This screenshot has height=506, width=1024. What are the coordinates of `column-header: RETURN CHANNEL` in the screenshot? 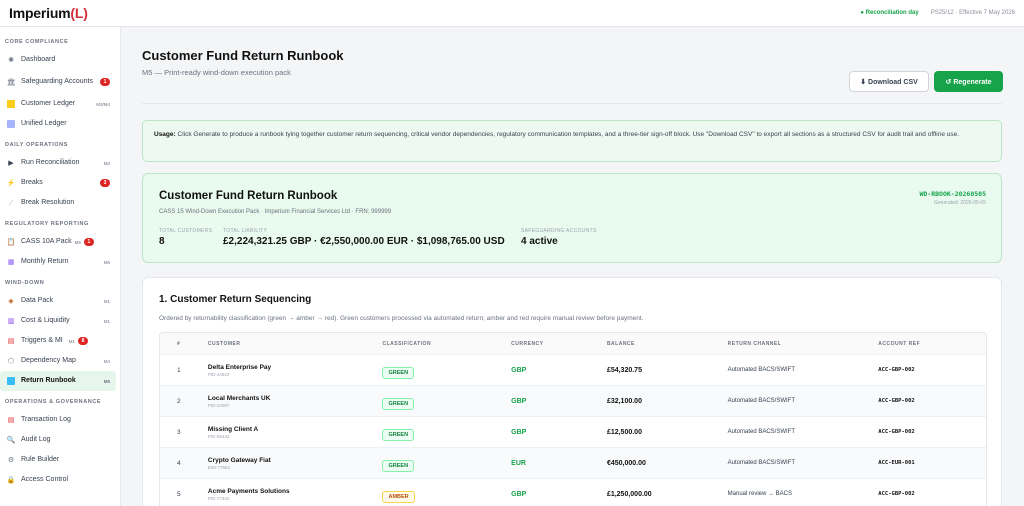 It's located at (754, 343).